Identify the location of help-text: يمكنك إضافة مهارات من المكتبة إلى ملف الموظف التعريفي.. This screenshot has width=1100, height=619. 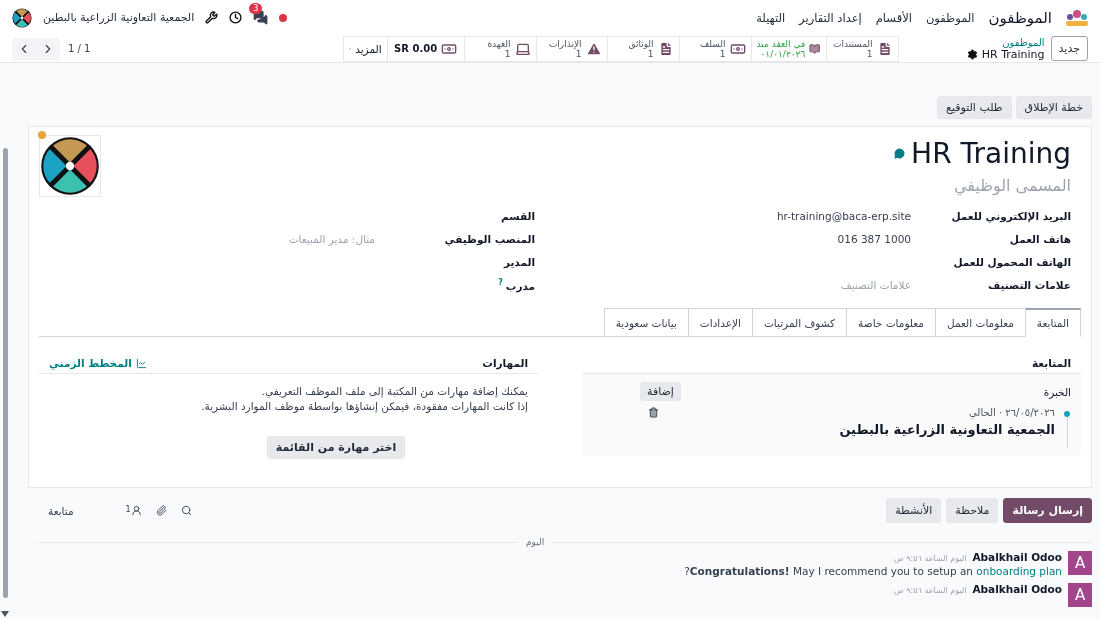
(394, 391).